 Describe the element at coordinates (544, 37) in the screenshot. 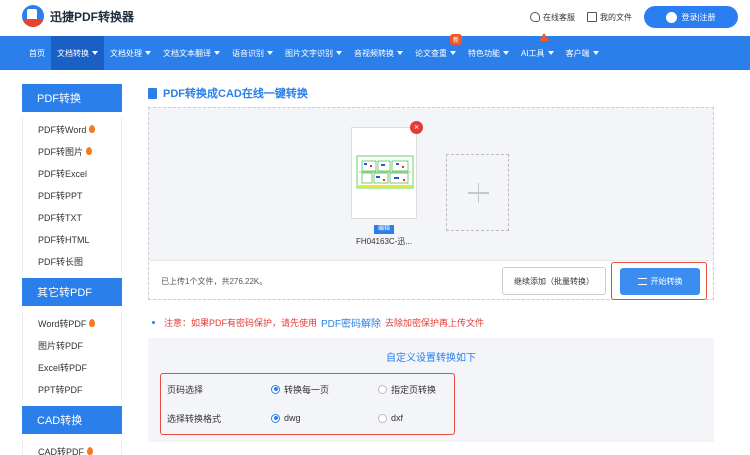

I see `hot-marker-icon` at that location.